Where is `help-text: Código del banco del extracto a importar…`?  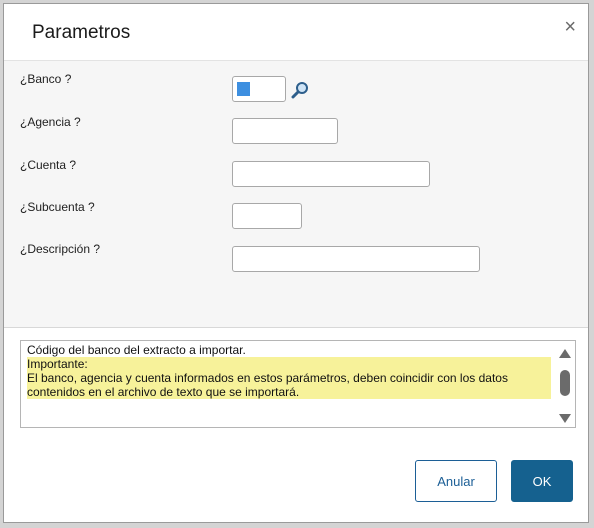
help-text: Código del banco del extracto a importar… is located at coordinates (289, 371).